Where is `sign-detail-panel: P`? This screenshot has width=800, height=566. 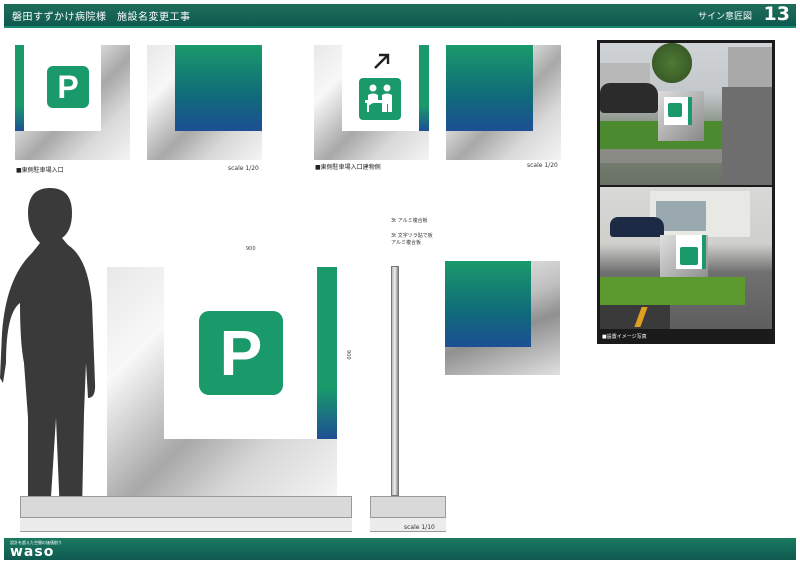 sign-detail-panel: P is located at coordinates (240, 353).